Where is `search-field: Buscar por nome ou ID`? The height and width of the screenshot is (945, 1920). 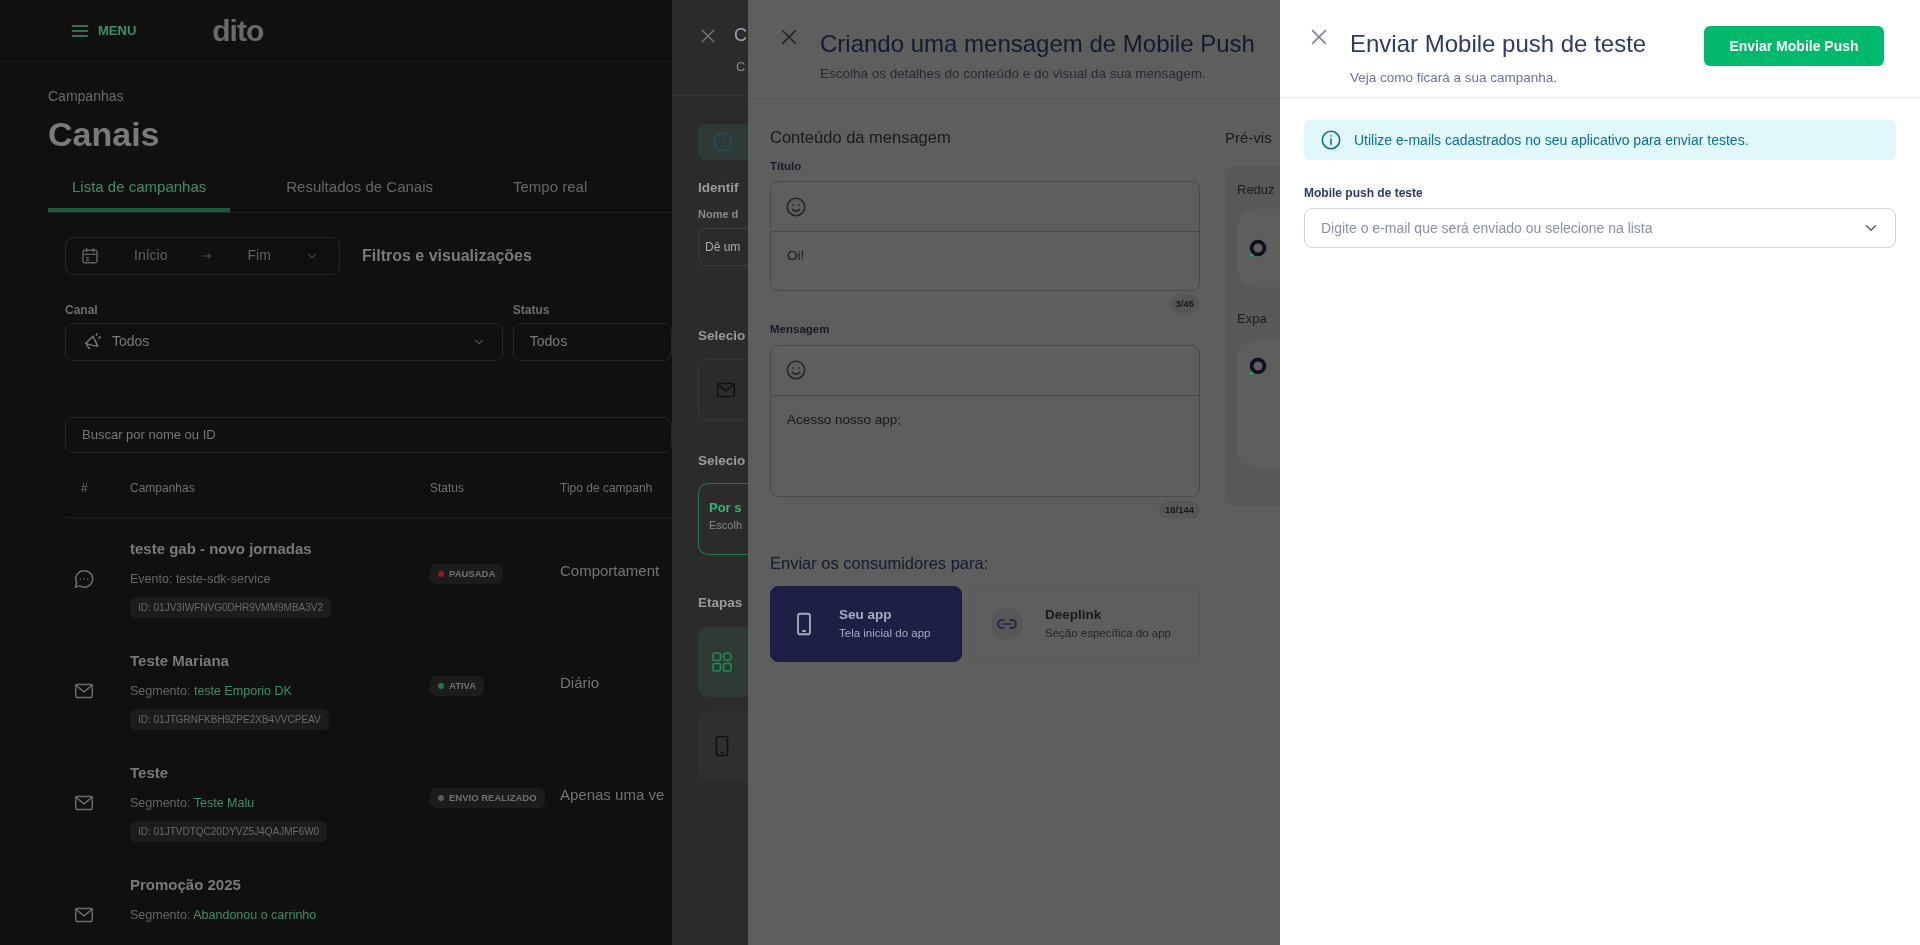
search-field: Buscar por nome ou ID is located at coordinates (368, 434).